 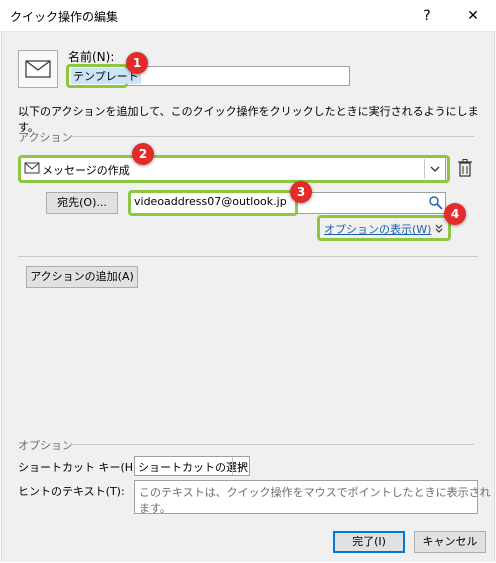 I want to click on action-select-dropdown-button, so click(x=434, y=169).